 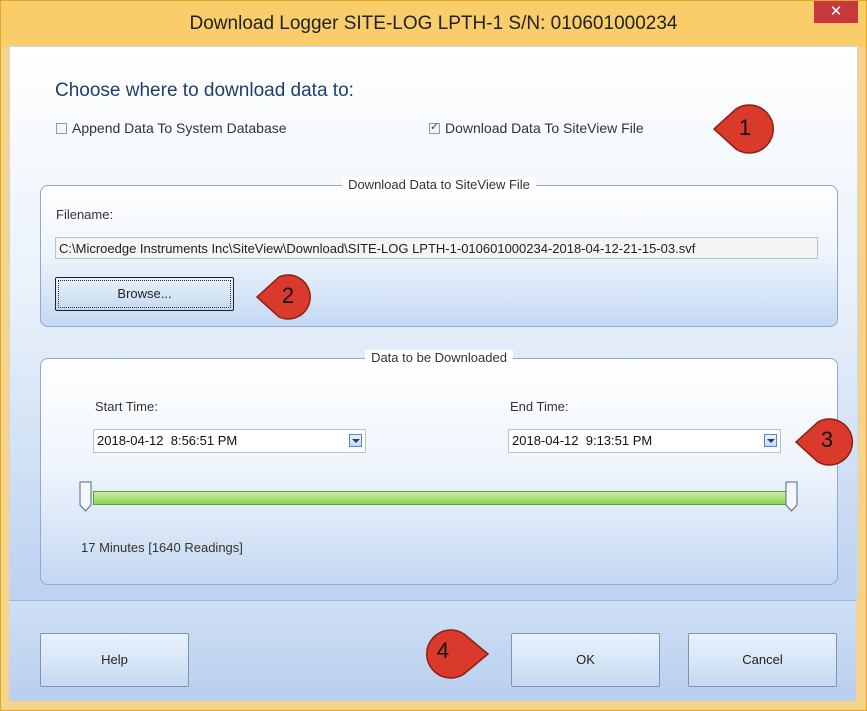 What do you see at coordinates (827, 439) in the screenshot?
I see `callout-number-3: 3` at bounding box center [827, 439].